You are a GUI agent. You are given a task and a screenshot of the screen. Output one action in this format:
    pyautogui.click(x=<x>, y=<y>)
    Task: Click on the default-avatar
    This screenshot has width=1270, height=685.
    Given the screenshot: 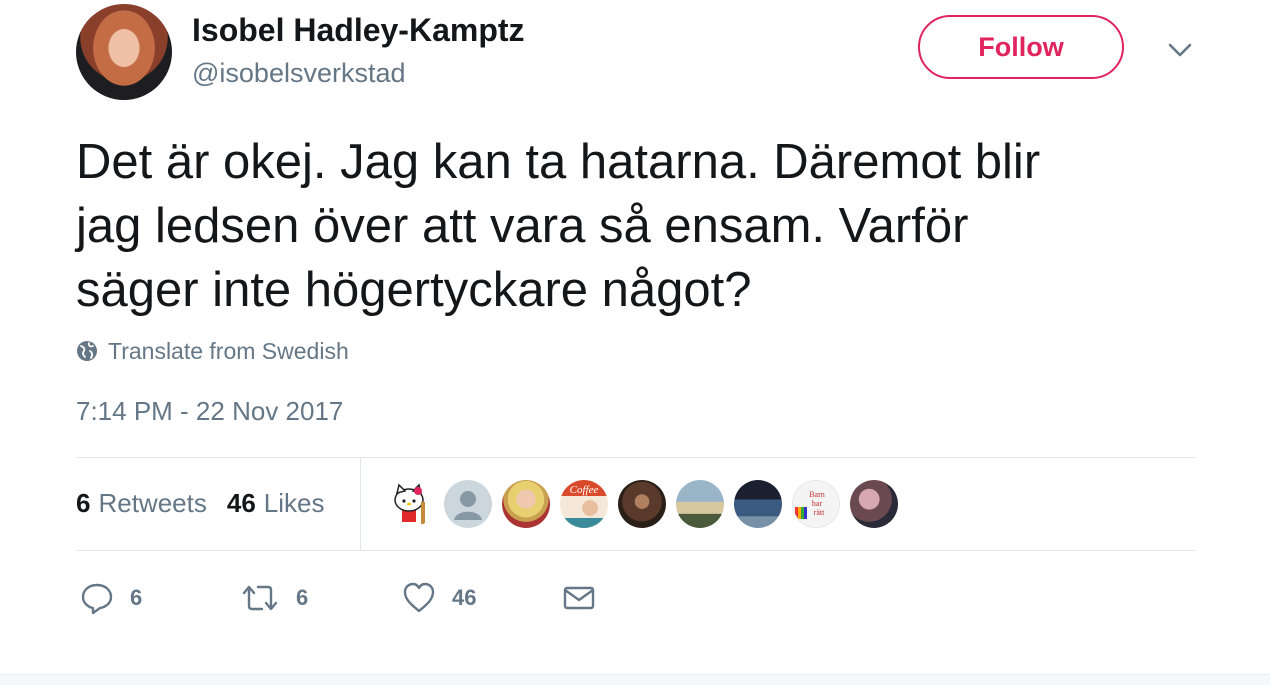 What is the action you would take?
    pyautogui.click(x=468, y=504)
    